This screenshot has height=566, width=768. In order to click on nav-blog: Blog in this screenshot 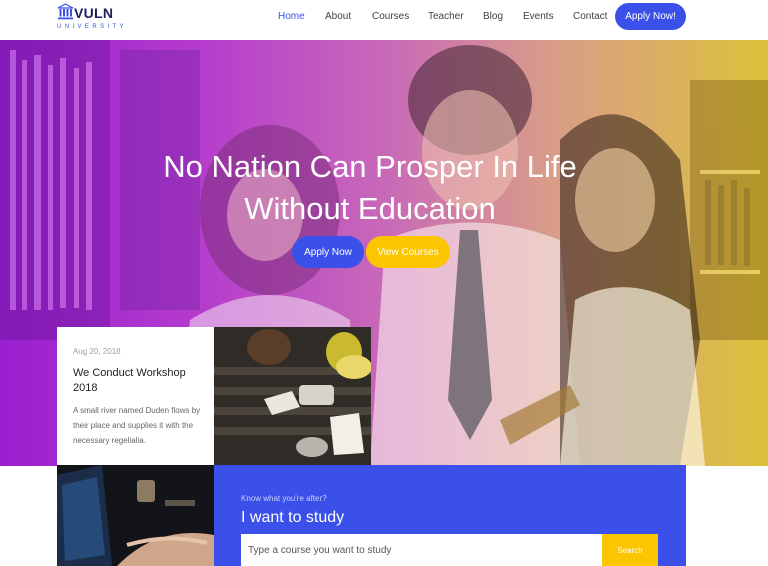, I will do `click(493, 16)`.